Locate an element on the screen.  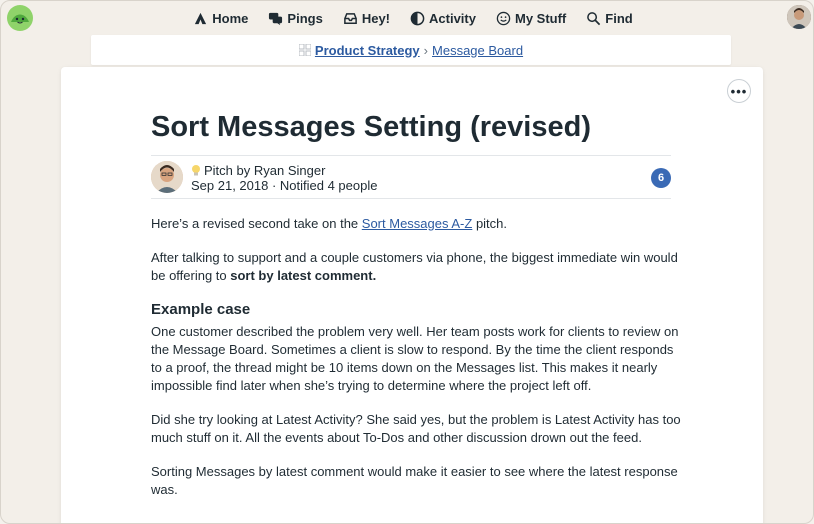
top-nav: Home Pings Hey! Activity My Stuff Find is located at coordinates (407, 18).